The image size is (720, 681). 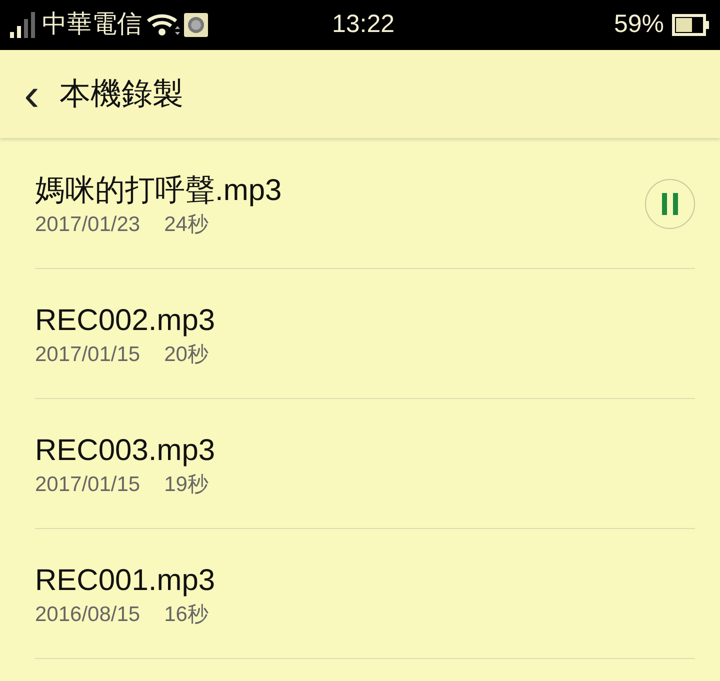 I want to click on recording-duration: 20秒, so click(x=186, y=355).